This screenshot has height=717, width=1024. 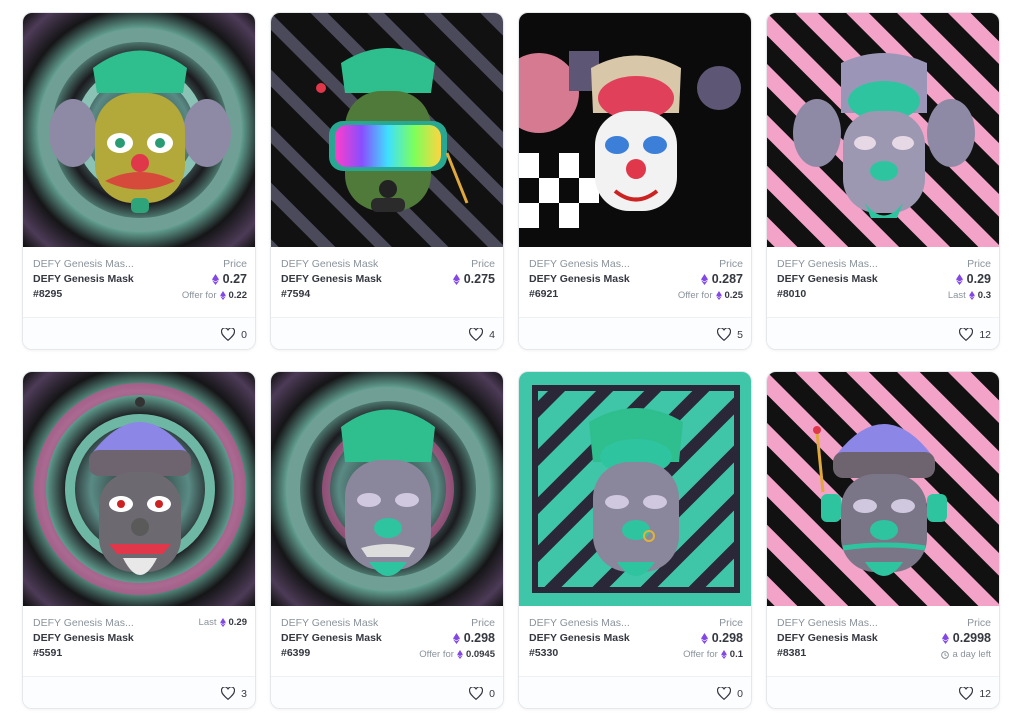 What do you see at coordinates (973, 279) in the screenshot?
I see `price: 0.29` at bounding box center [973, 279].